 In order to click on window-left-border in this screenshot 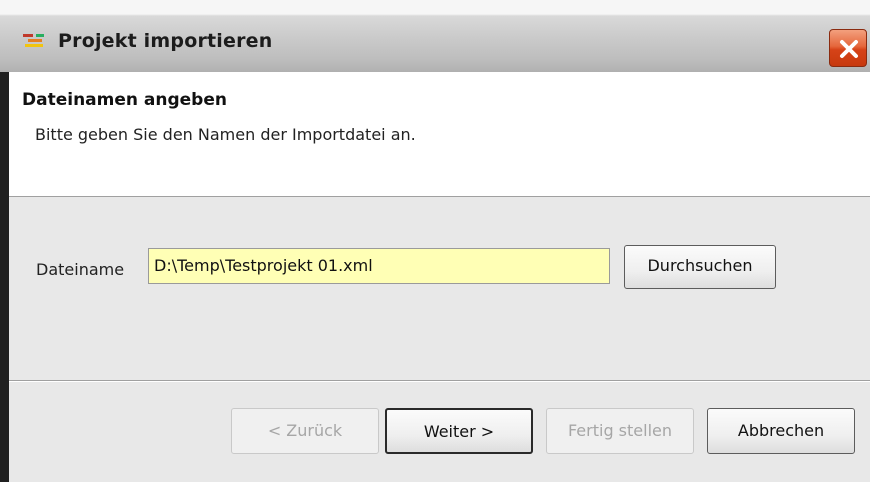, I will do `click(4, 277)`.